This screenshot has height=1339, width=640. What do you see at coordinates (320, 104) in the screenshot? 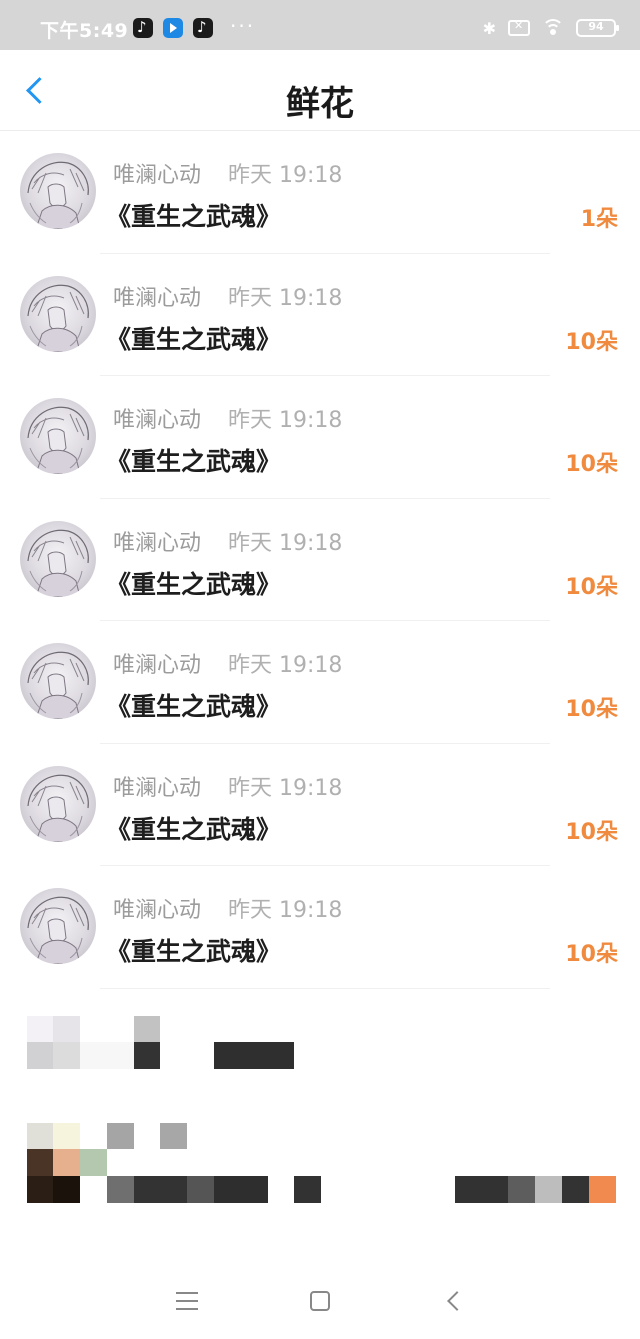
I see `page-title: 鲜花` at bounding box center [320, 104].